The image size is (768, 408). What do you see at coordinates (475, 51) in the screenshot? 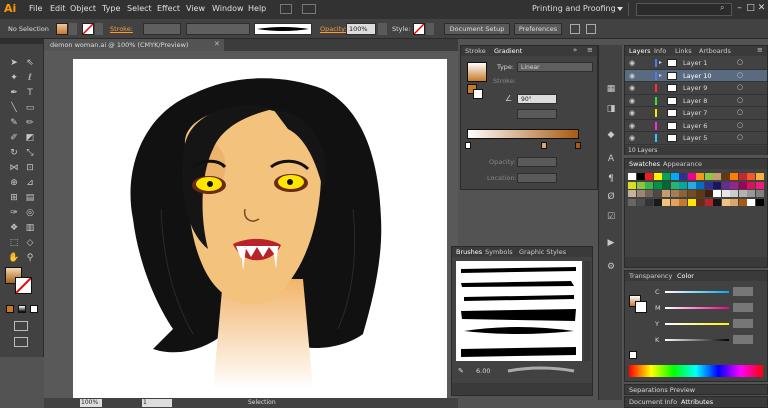
I see `tab-stroke: Stroke` at bounding box center [475, 51].